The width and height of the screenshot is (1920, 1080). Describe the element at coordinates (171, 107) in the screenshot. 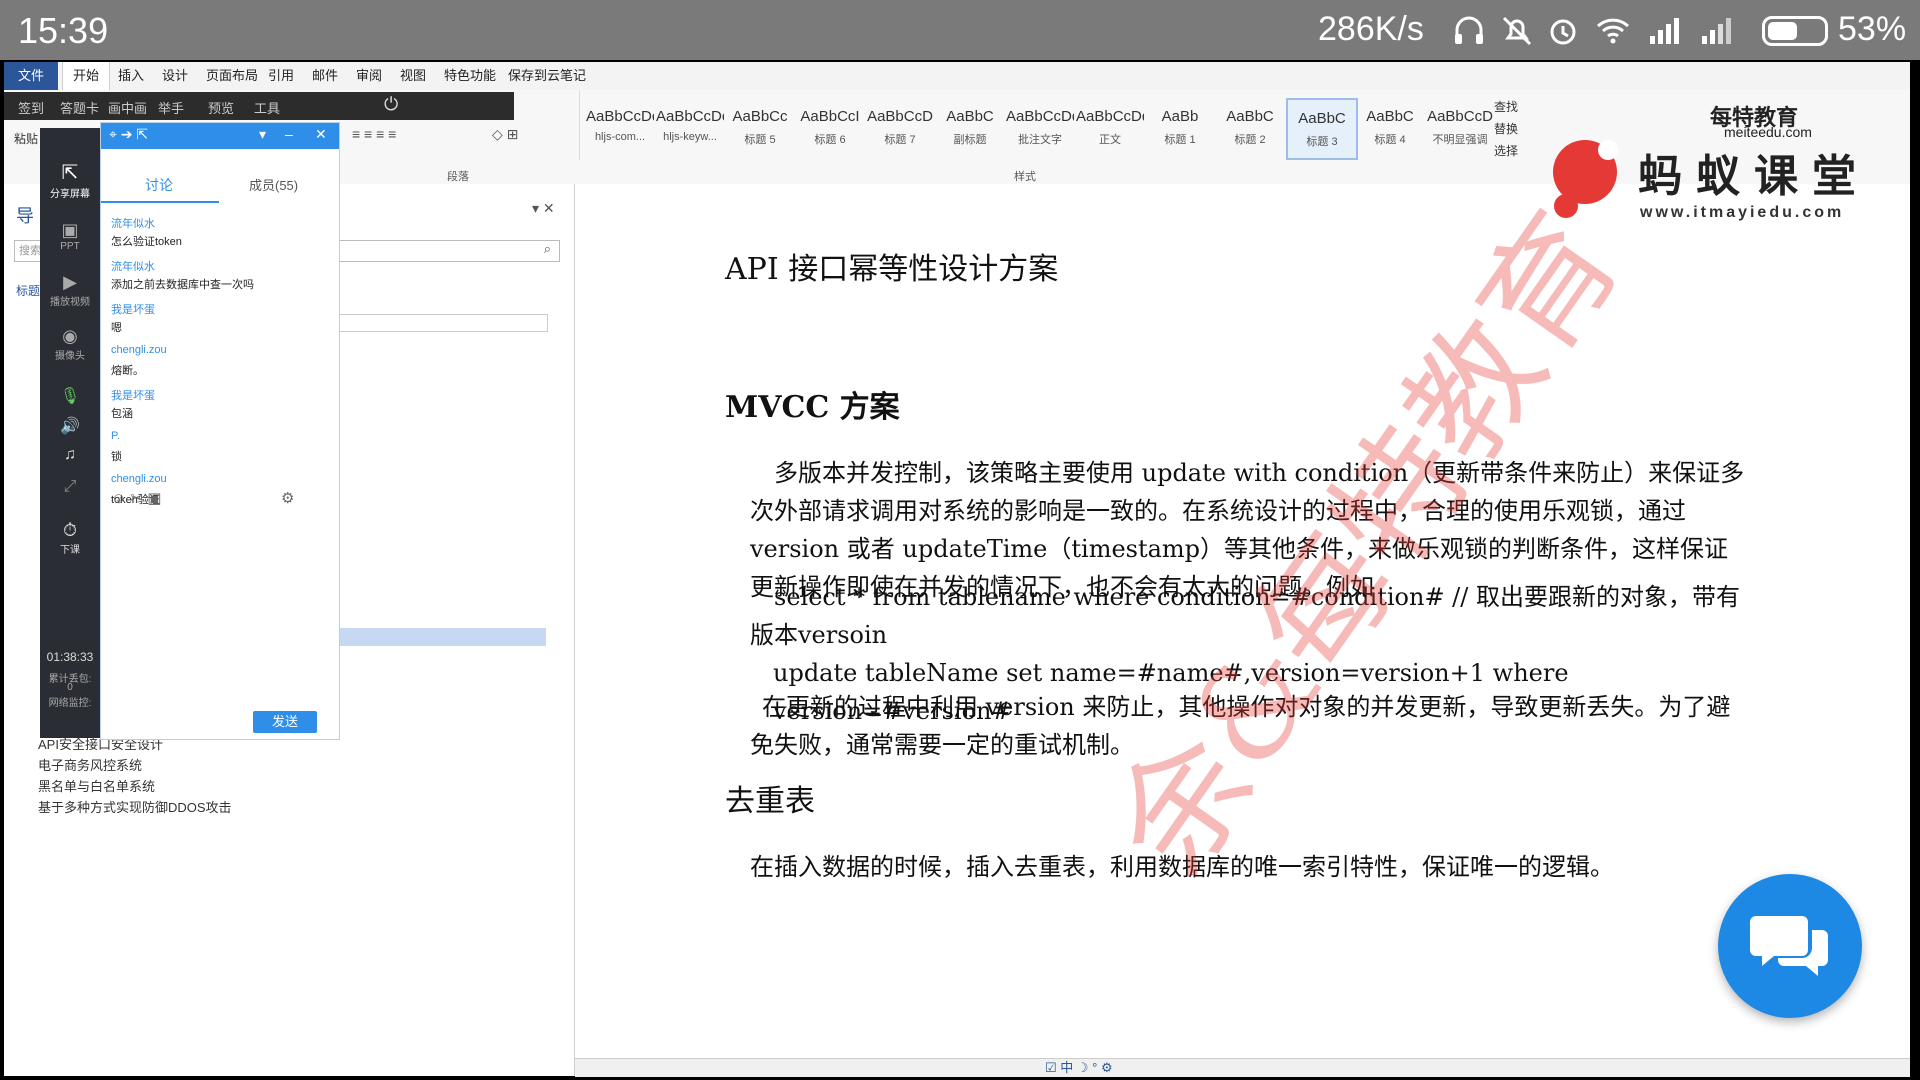

I see `toolbar-raise-hand: 举手` at that location.